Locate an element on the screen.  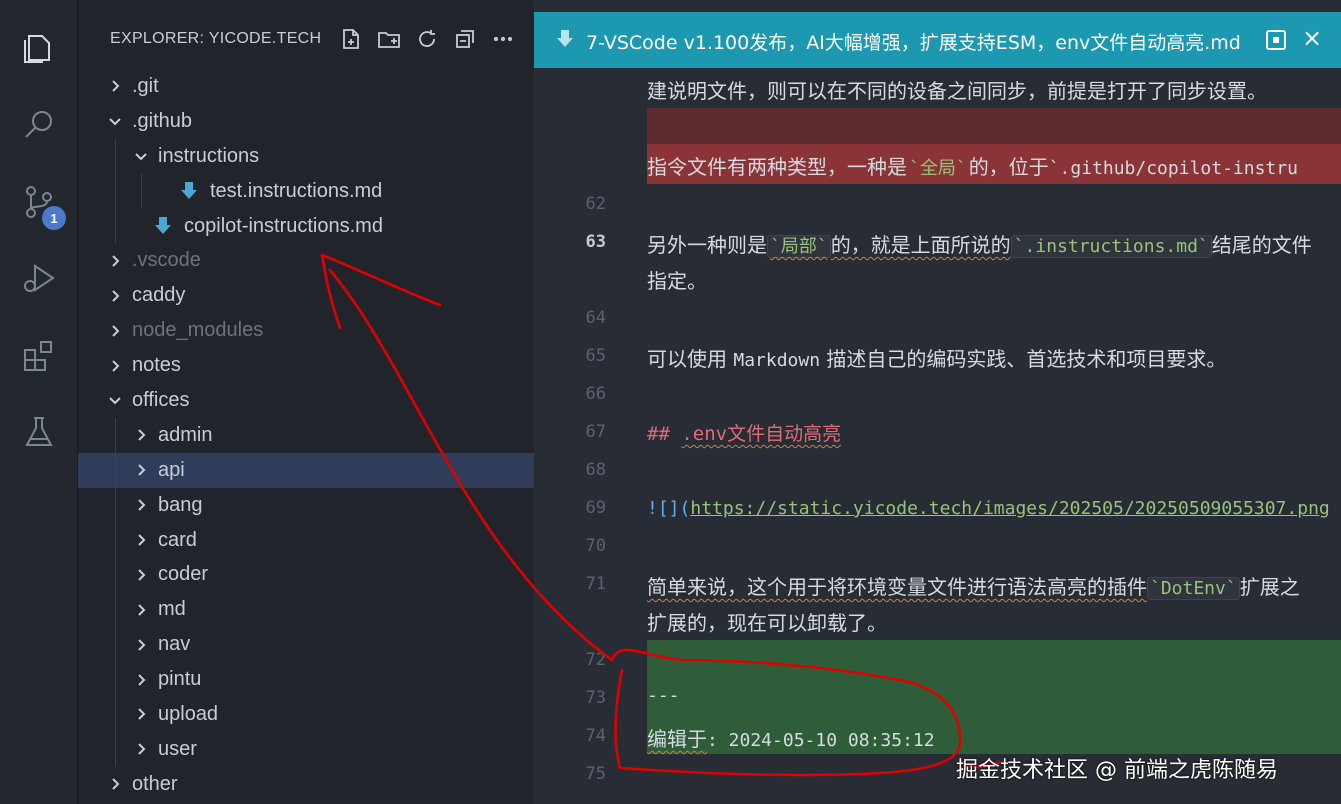
tree-item-bang: bang is located at coordinates (306, 505).